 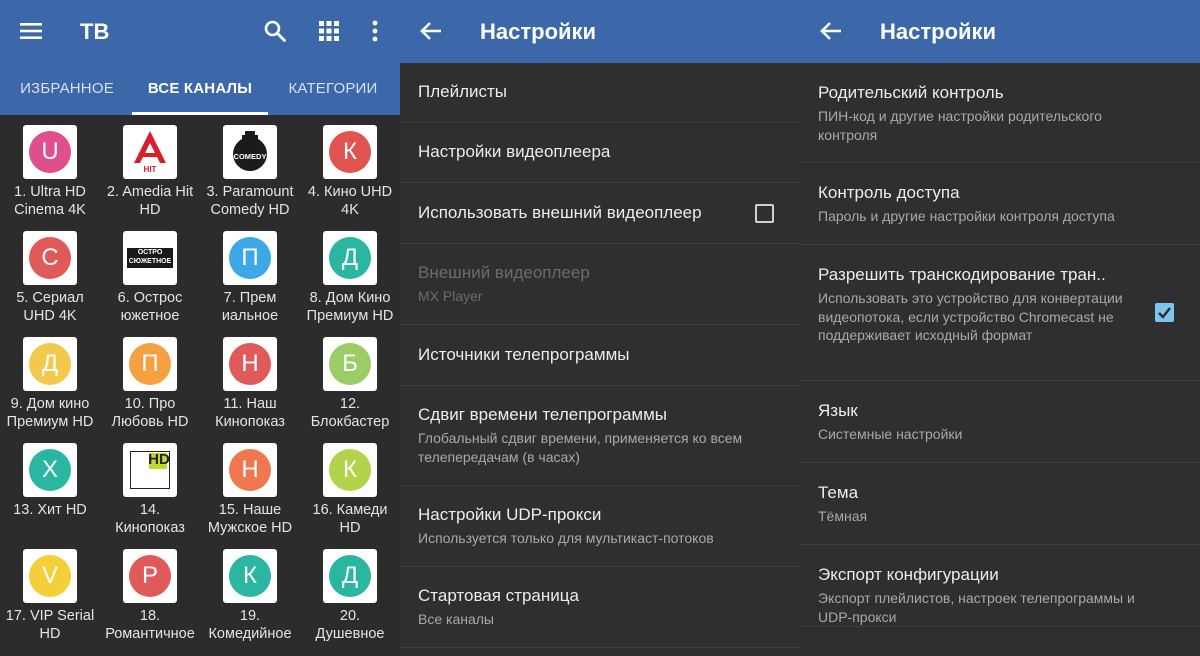 I want to click on tab-bar: ИЗБРАННОЕ ВСЕ КАНАЛЫ КАТЕГОРИИ, so click(x=200, y=89).